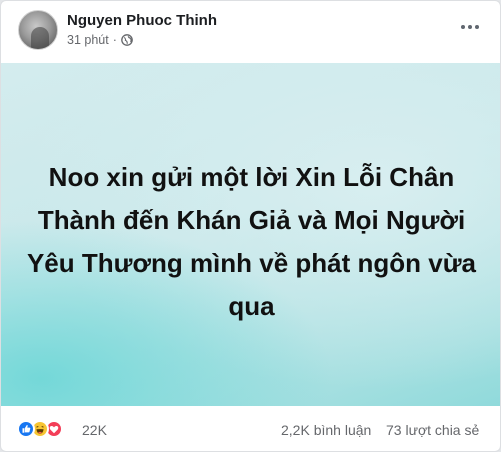 The width and height of the screenshot is (501, 452). What do you see at coordinates (88, 40) in the screenshot?
I see `post-time: 31 phút` at bounding box center [88, 40].